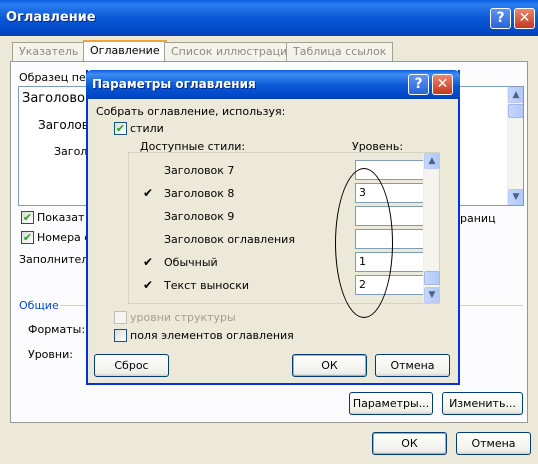 The image size is (538, 464). Describe the element at coordinates (212, 335) in the screenshot. I see `toc-fields-label: поля элементов оглавления` at that location.